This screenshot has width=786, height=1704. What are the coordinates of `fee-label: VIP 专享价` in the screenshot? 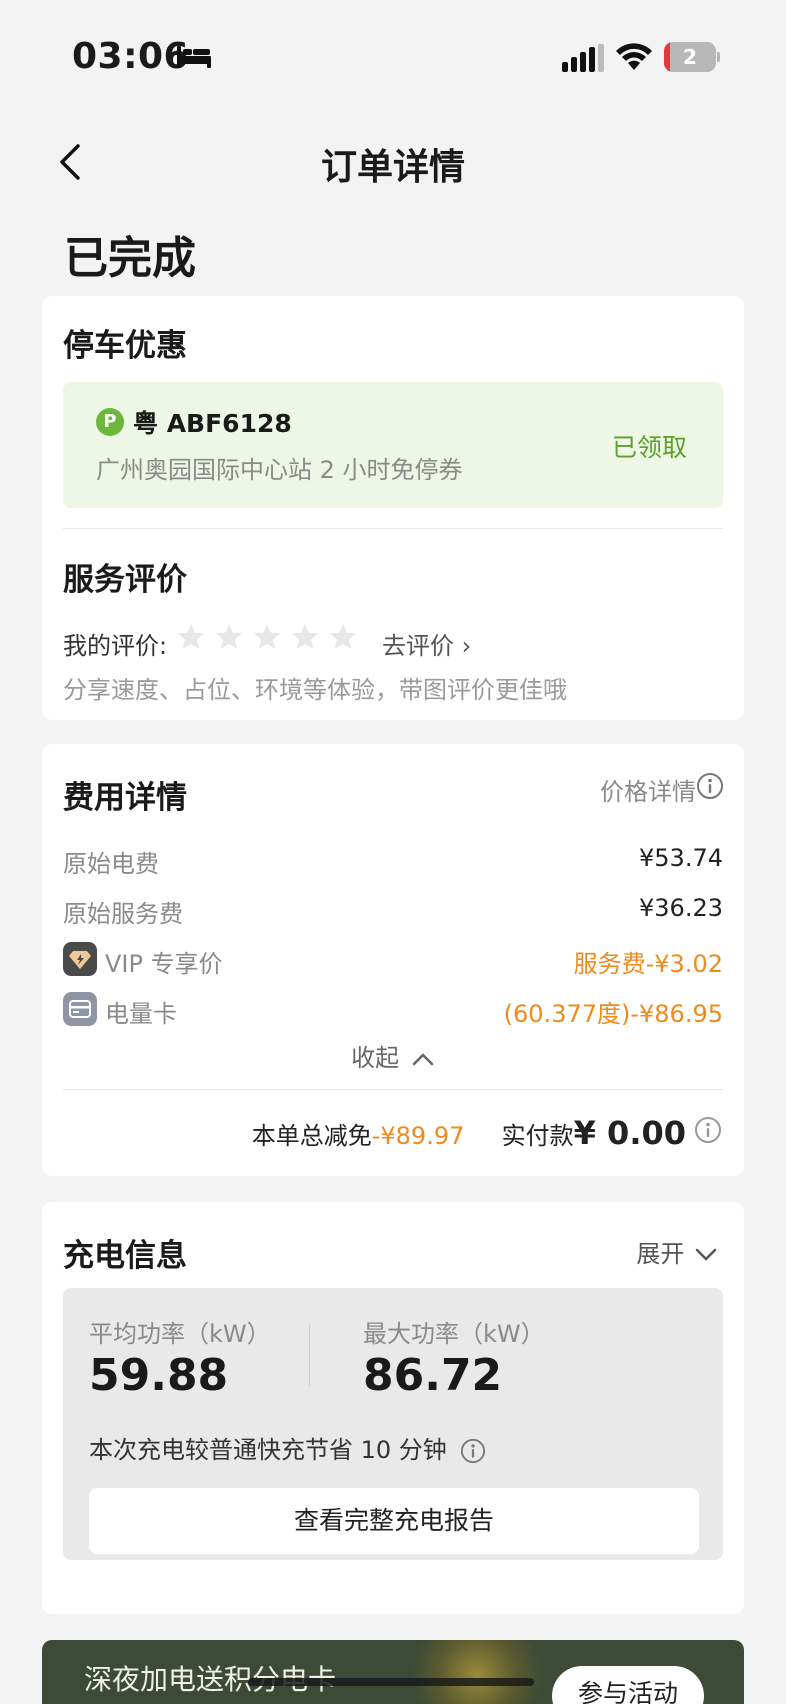 It's located at (164, 964).